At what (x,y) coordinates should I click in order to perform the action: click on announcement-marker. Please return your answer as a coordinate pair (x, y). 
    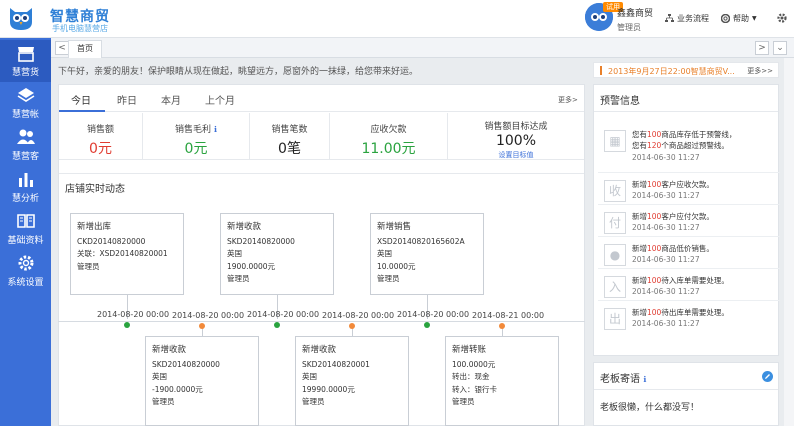
    Looking at the image, I should click on (601, 70).